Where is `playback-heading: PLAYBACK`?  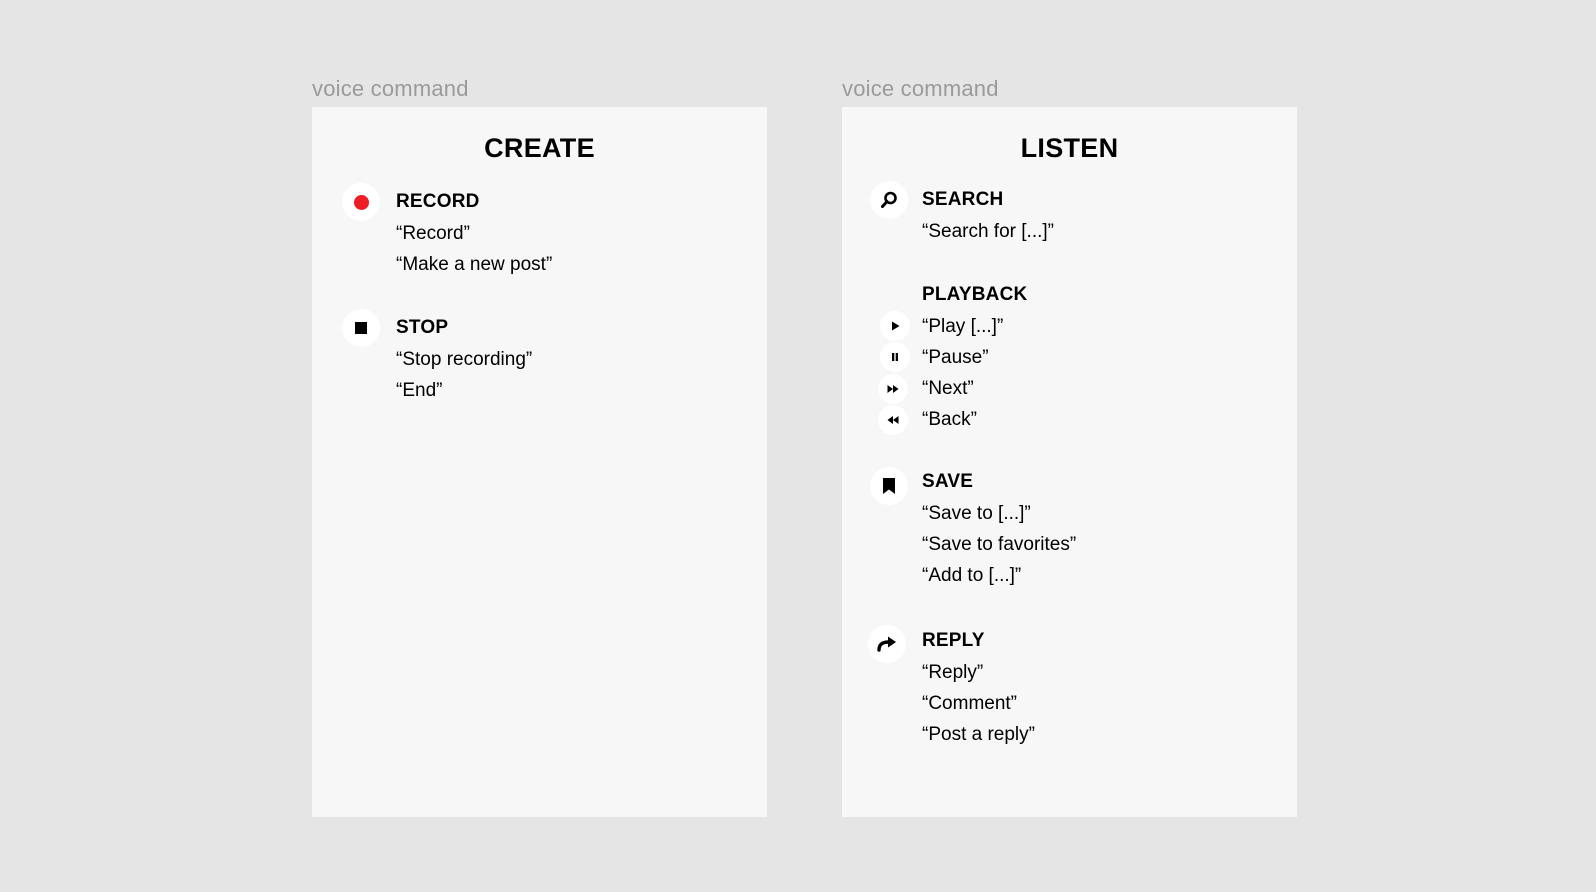
playback-heading: PLAYBACK is located at coordinates (975, 294).